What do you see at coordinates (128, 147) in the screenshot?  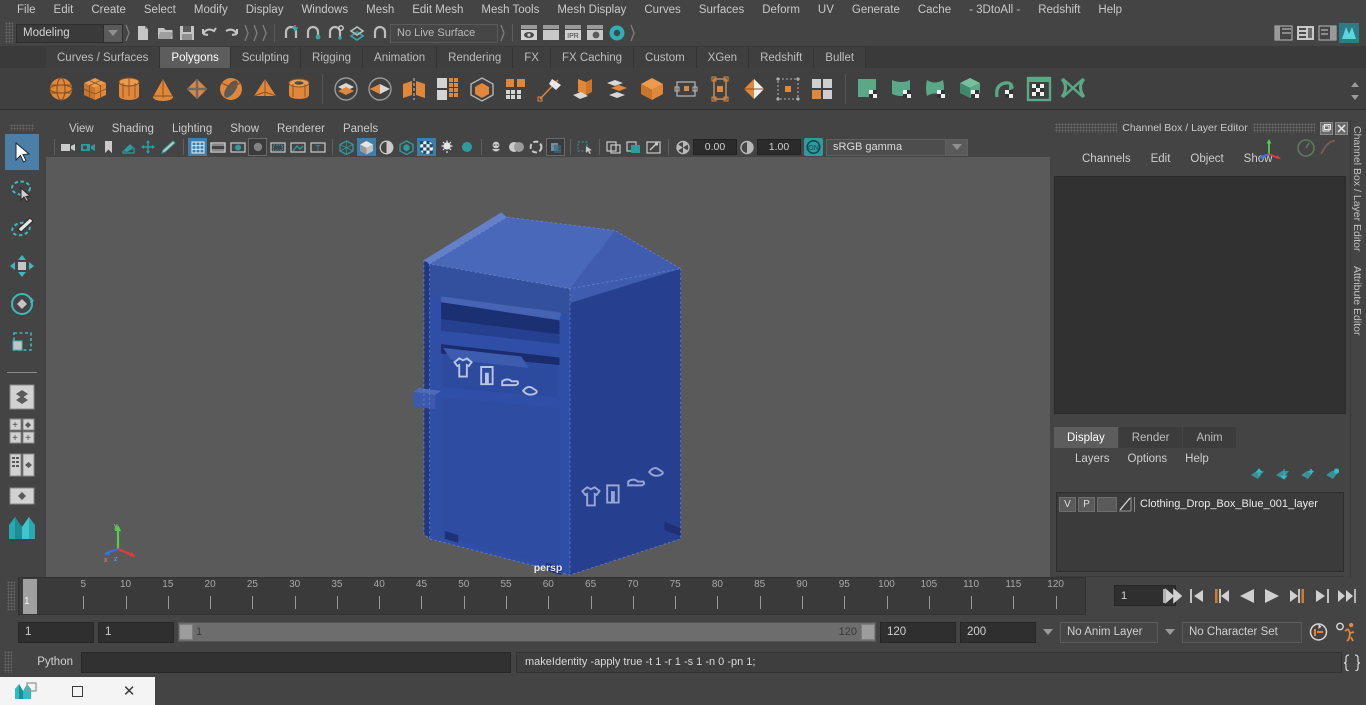 I see `image-plane-icon` at bounding box center [128, 147].